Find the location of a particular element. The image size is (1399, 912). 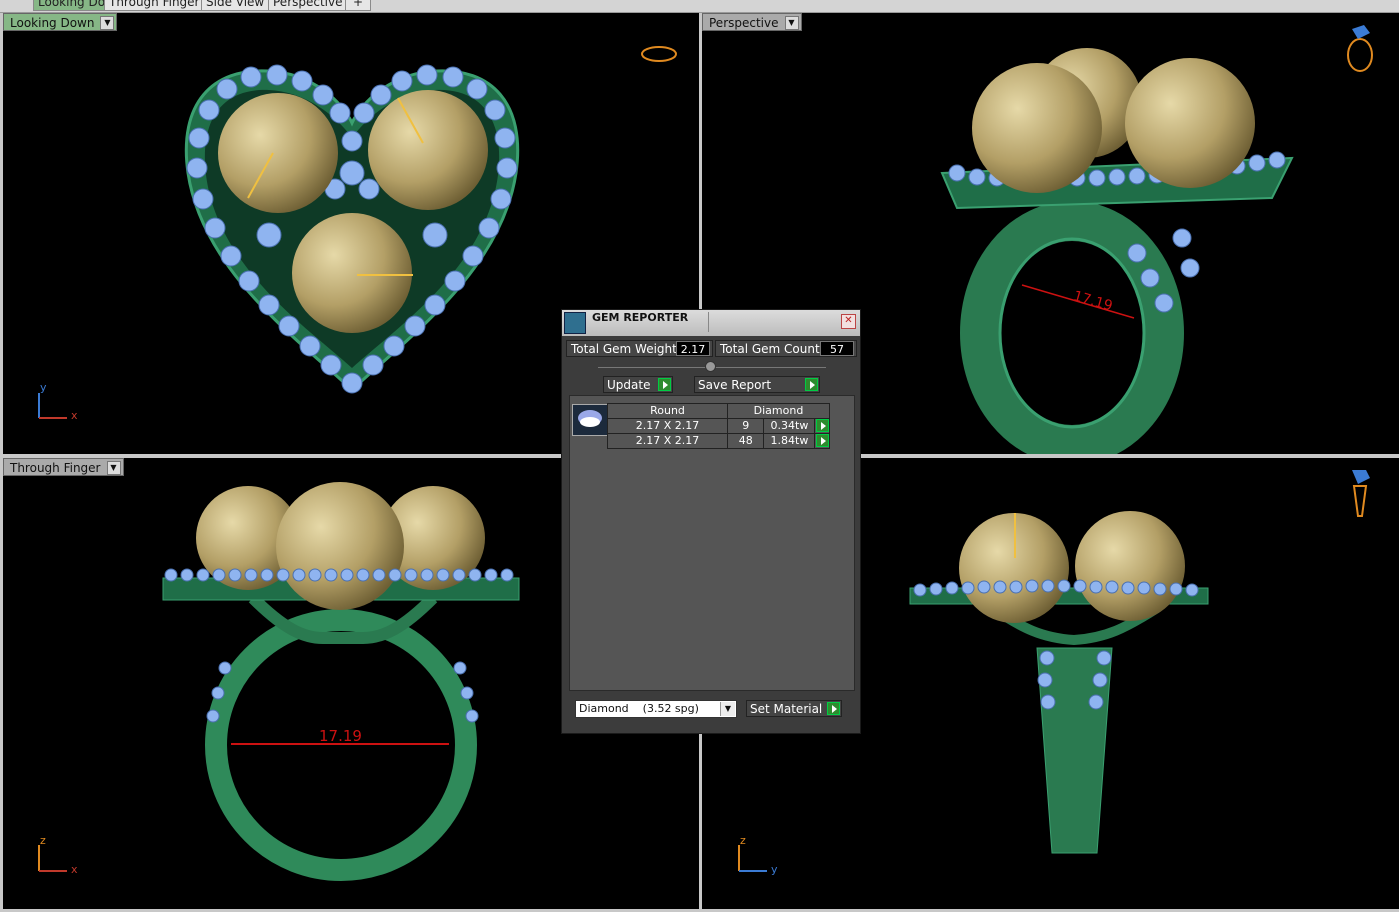

table-row: 2.17 X 2.17 48 1.84tw is located at coordinates (718, 441).